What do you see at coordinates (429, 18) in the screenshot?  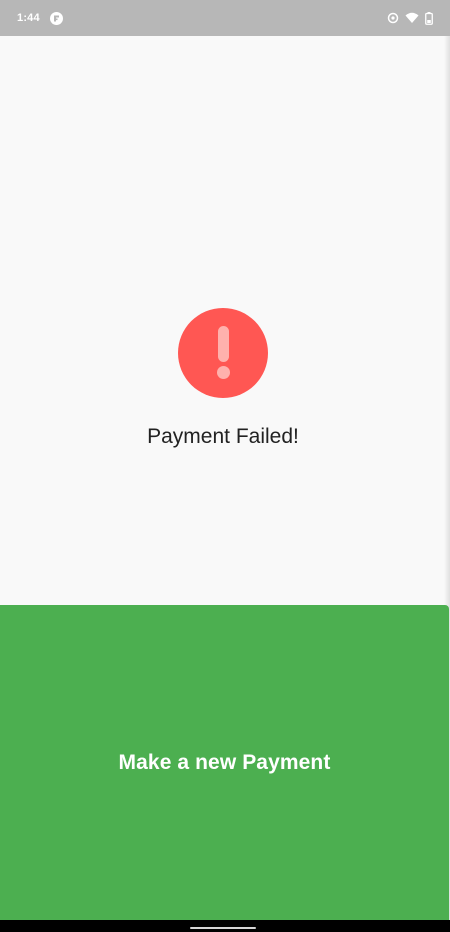 I see `battery-icon` at bounding box center [429, 18].